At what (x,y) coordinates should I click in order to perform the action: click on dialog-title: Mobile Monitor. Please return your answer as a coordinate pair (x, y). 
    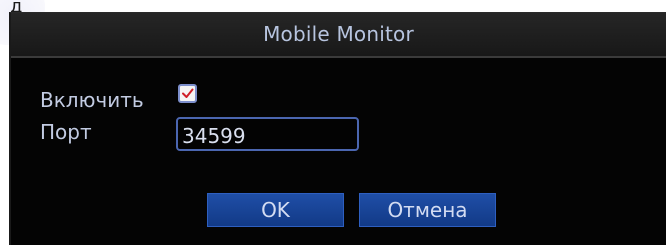
    Looking at the image, I should click on (338, 34).